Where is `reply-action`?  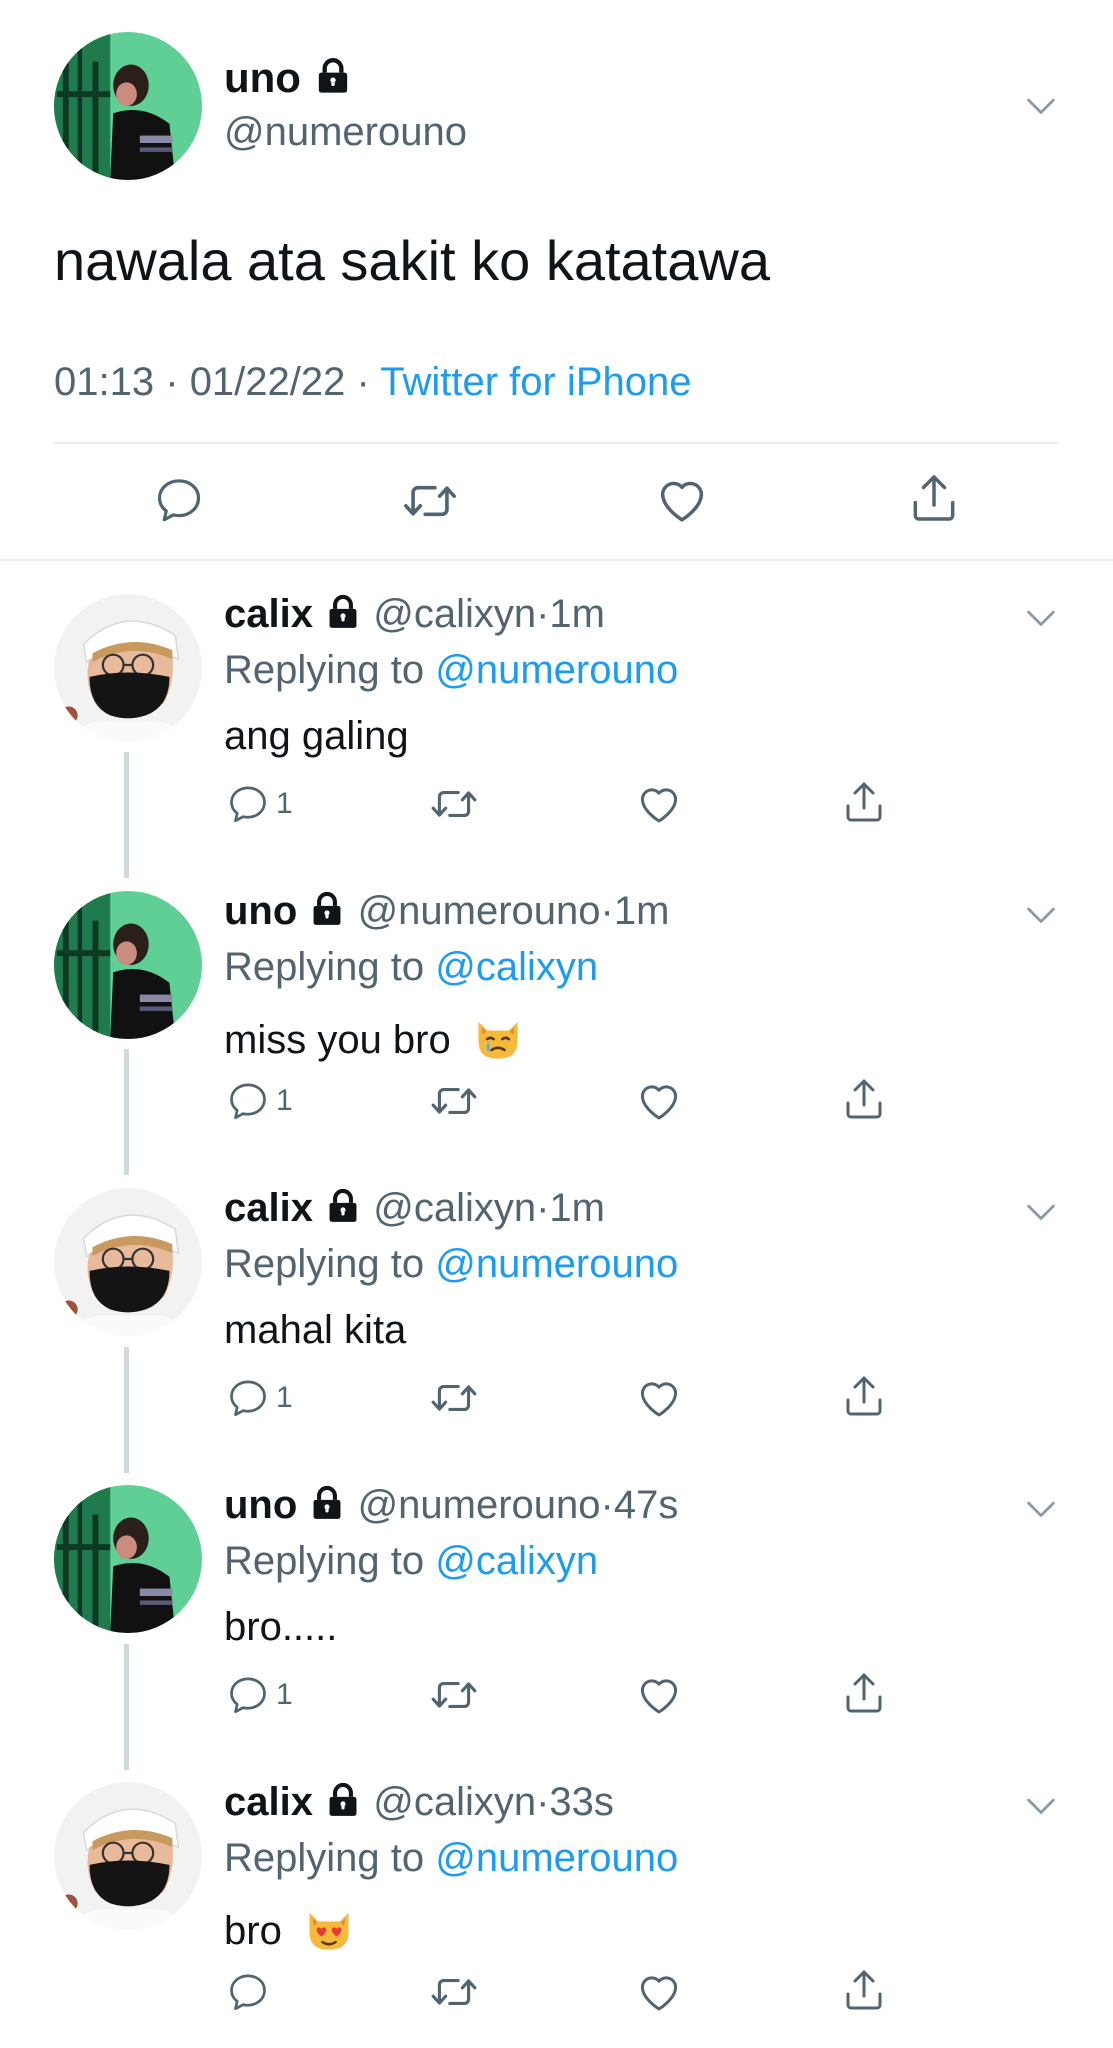
reply-action is located at coordinates (251, 1992).